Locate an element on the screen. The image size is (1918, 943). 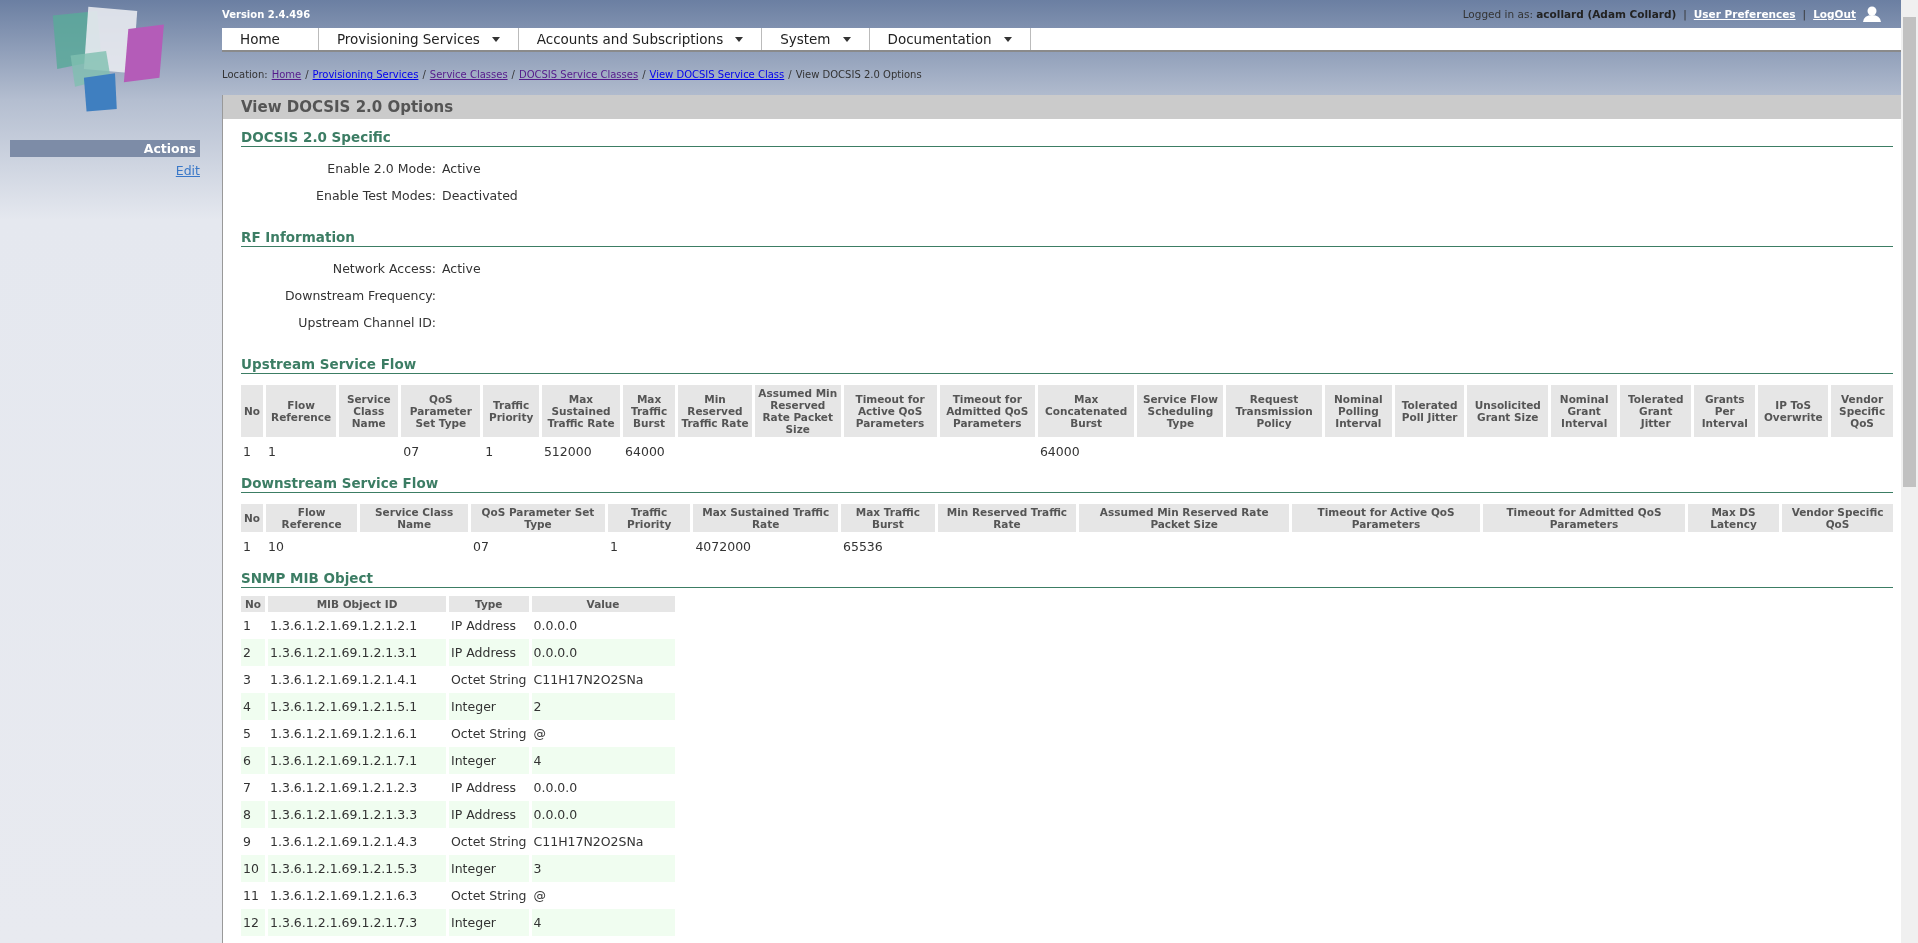
breadcrumb-link: Service Classes is located at coordinates (468, 74).